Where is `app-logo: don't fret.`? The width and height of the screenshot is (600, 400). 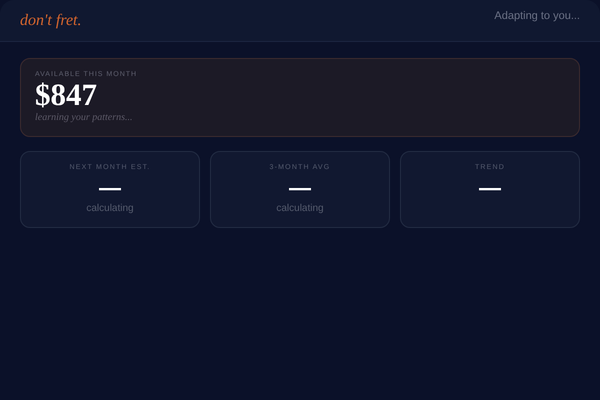 app-logo: don't fret. is located at coordinates (51, 21).